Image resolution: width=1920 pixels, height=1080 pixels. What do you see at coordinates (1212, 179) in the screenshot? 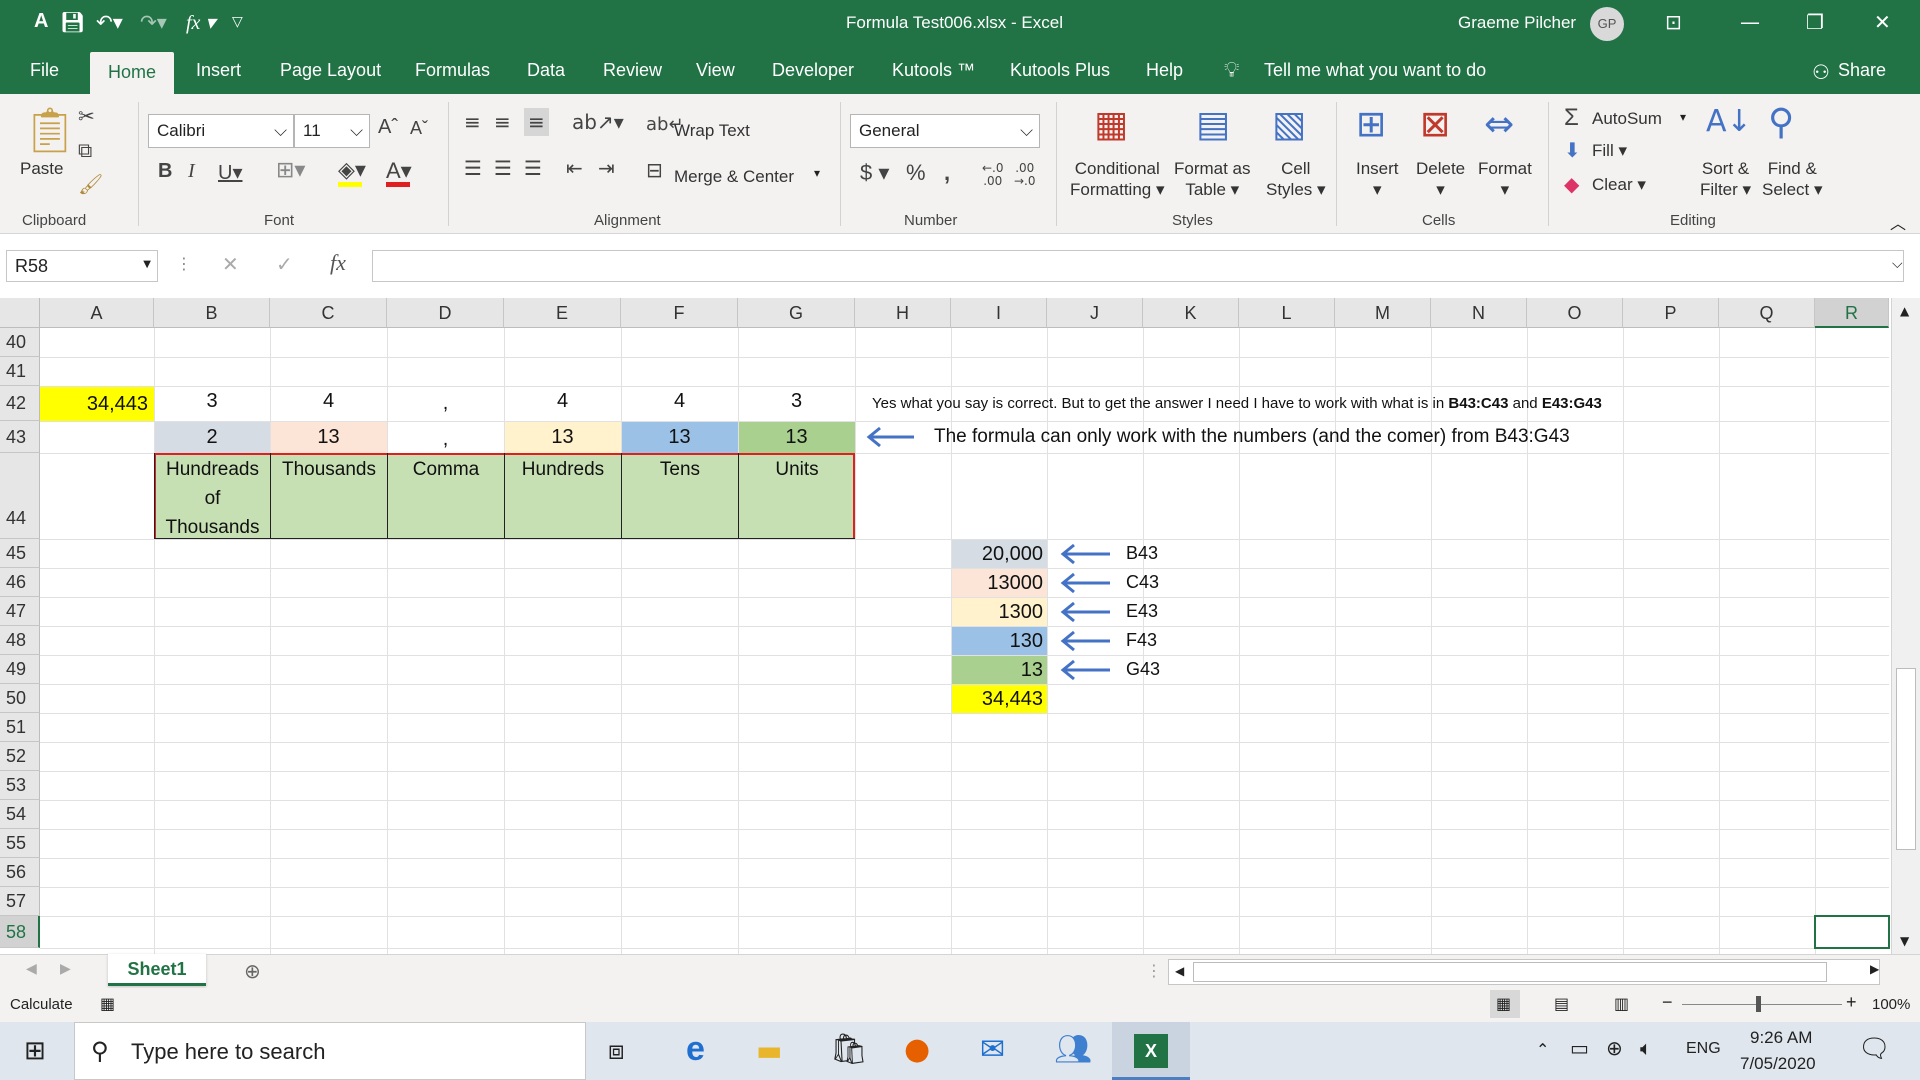
I see `format-as-table-button: Format as Table ▾` at bounding box center [1212, 179].